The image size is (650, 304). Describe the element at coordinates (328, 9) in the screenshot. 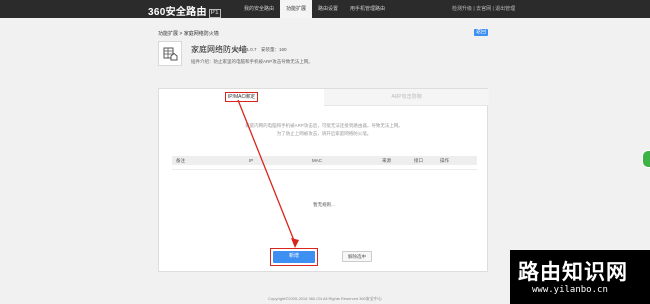

I see `nav-router-settings: 路由设置` at that location.